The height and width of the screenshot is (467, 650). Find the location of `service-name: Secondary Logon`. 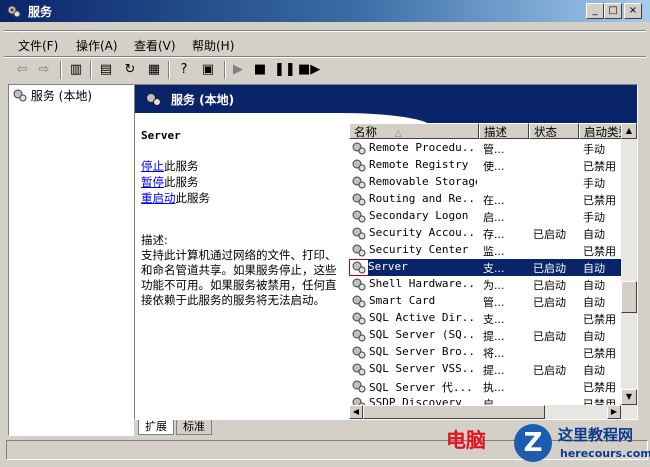

service-name: Secondary Logon is located at coordinates (419, 215).